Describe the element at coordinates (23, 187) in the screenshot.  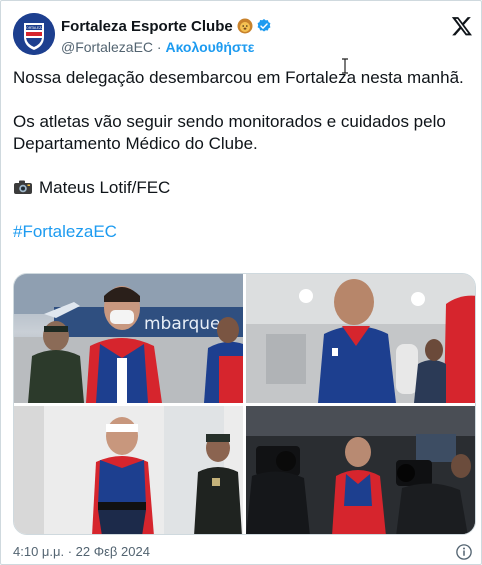
I see `camera-icon` at that location.